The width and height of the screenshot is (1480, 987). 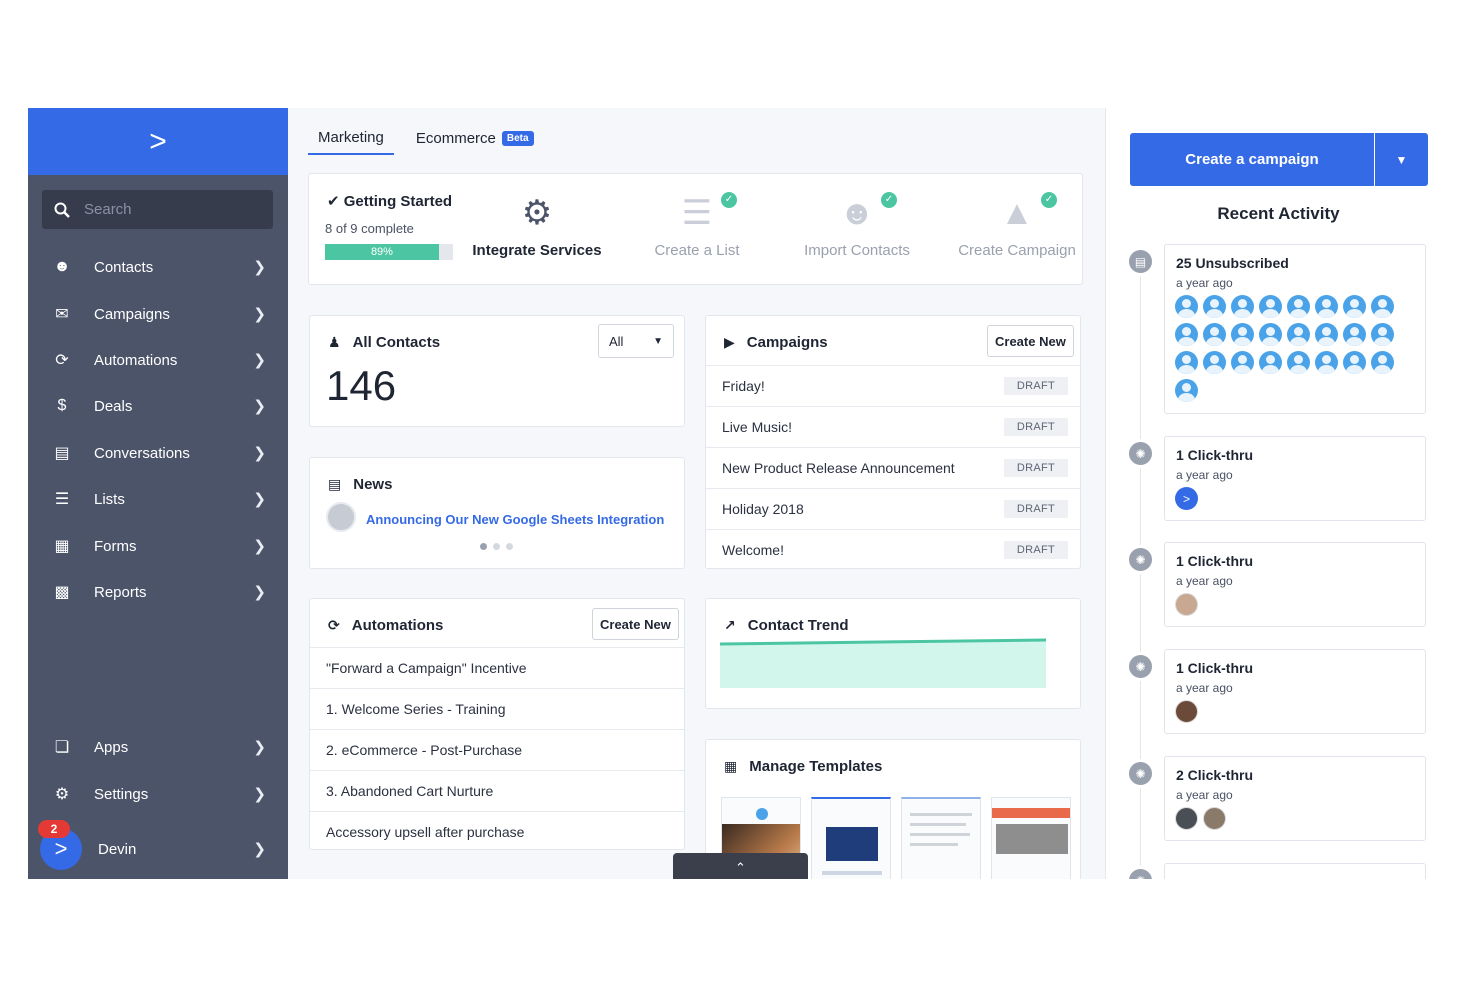 What do you see at coordinates (893, 508) in the screenshot?
I see `list-item: Holiday 2018 DRAFT` at bounding box center [893, 508].